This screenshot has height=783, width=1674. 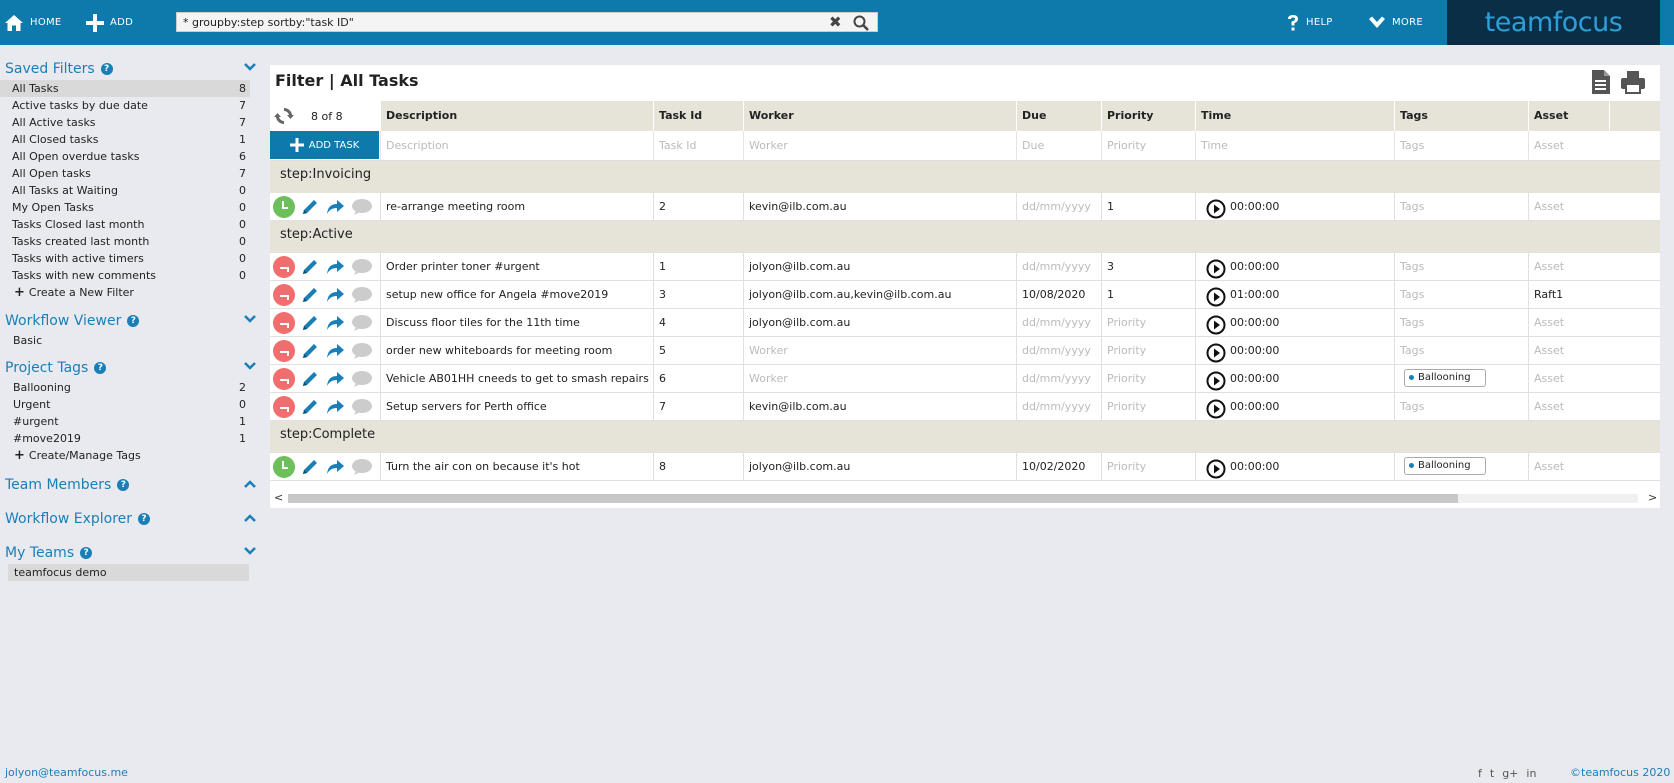 What do you see at coordinates (516, 116) in the screenshot?
I see `col-description-header: Description` at bounding box center [516, 116].